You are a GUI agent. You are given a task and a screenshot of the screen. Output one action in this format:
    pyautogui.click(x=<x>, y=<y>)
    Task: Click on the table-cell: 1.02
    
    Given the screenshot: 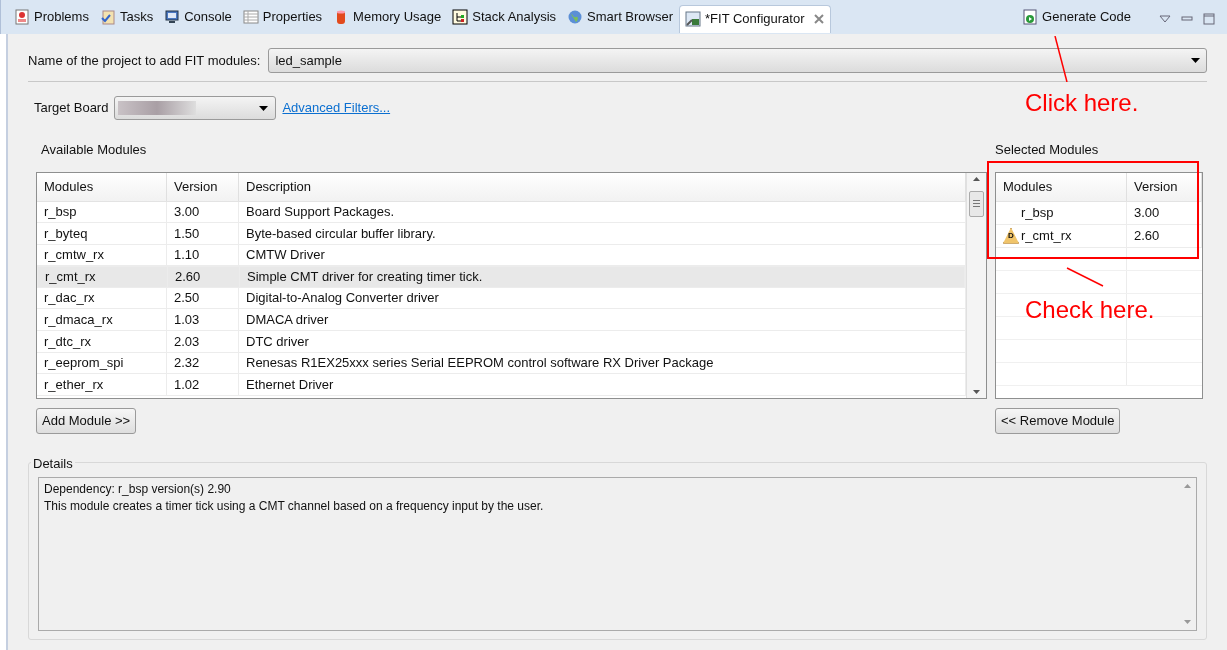 What is the action you would take?
    pyautogui.click(x=203, y=384)
    